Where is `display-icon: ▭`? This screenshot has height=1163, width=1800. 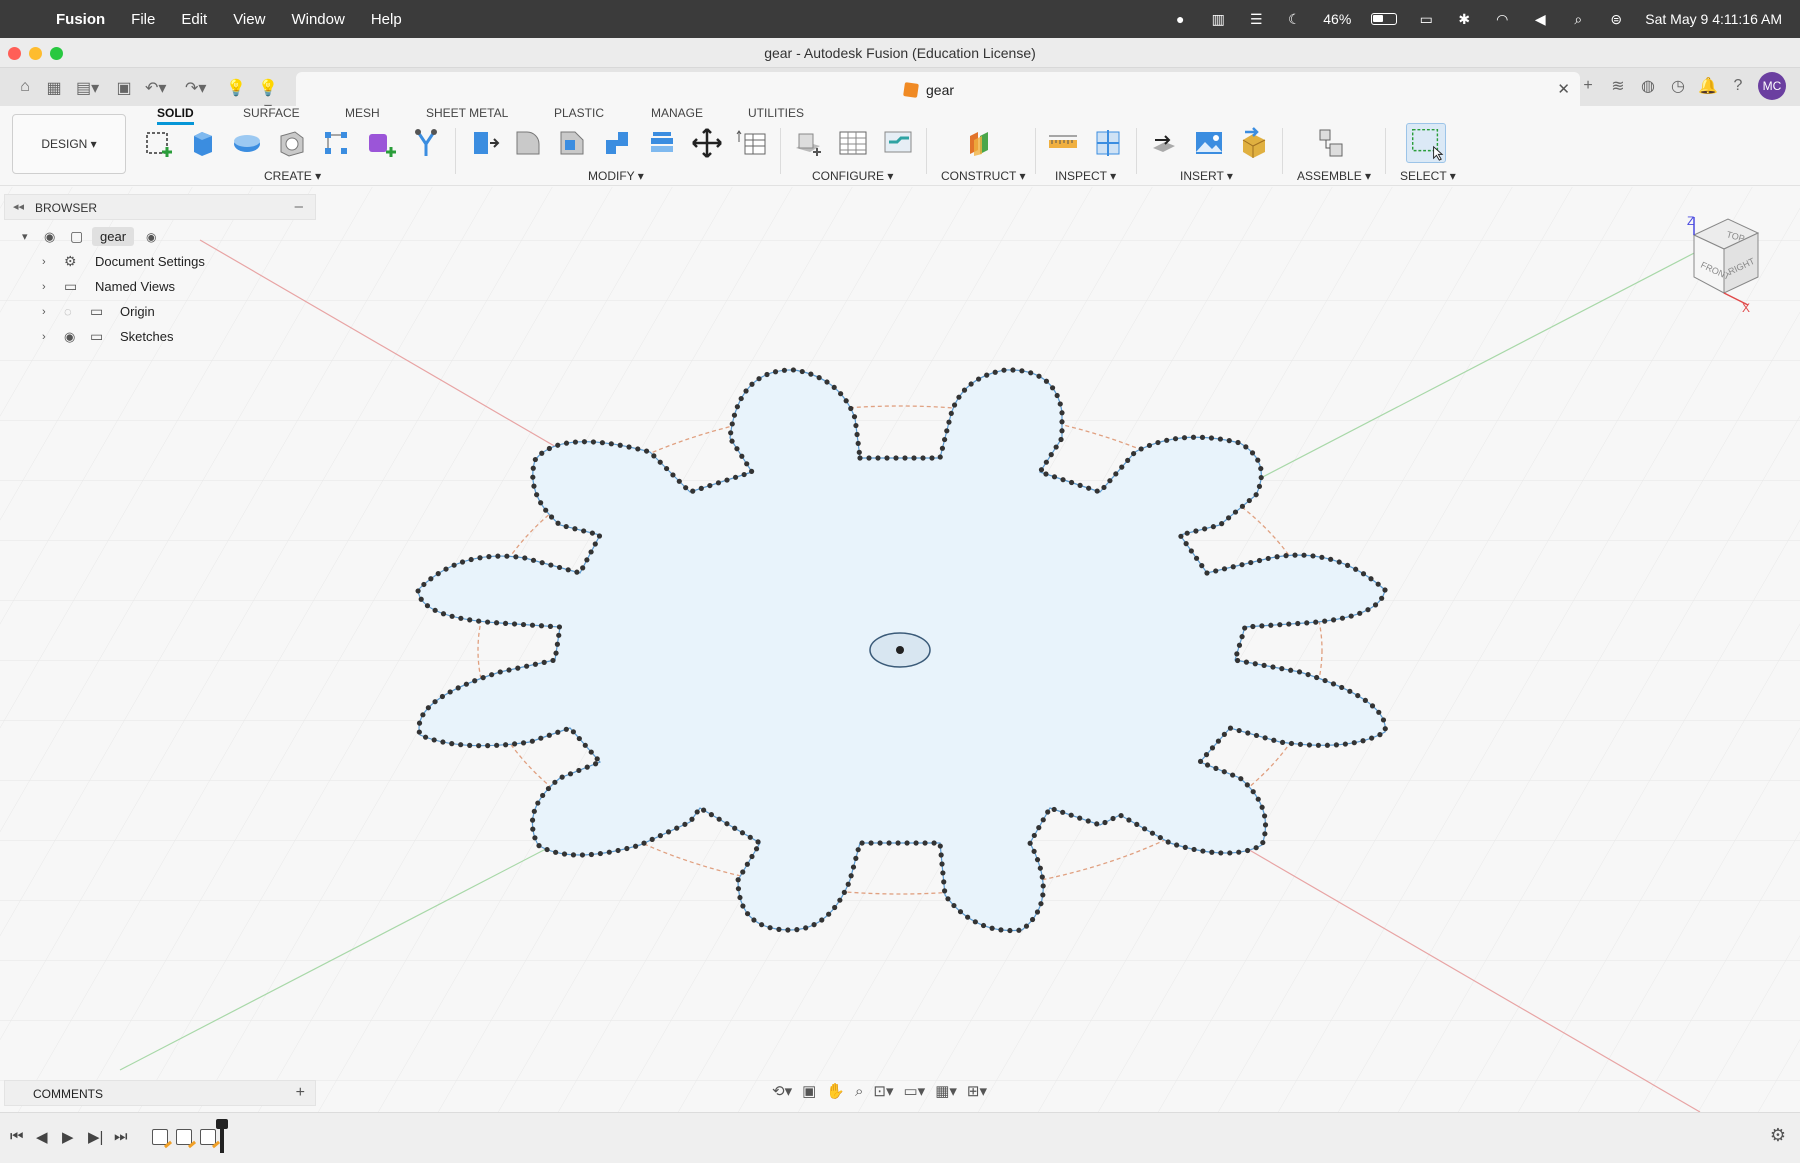 display-icon: ▭ is located at coordinates (1426, 19).